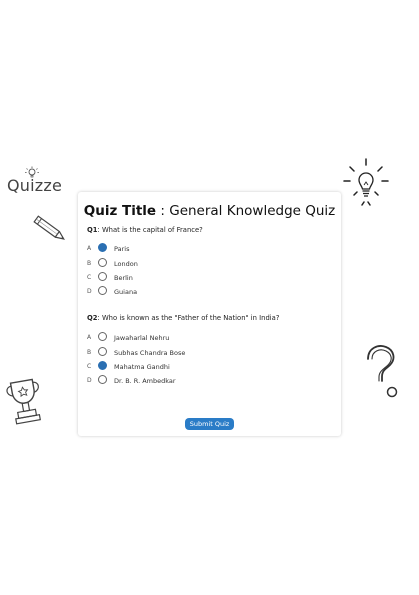  I want to click on question-text: : What is the capital of France?, so click(150, 230).